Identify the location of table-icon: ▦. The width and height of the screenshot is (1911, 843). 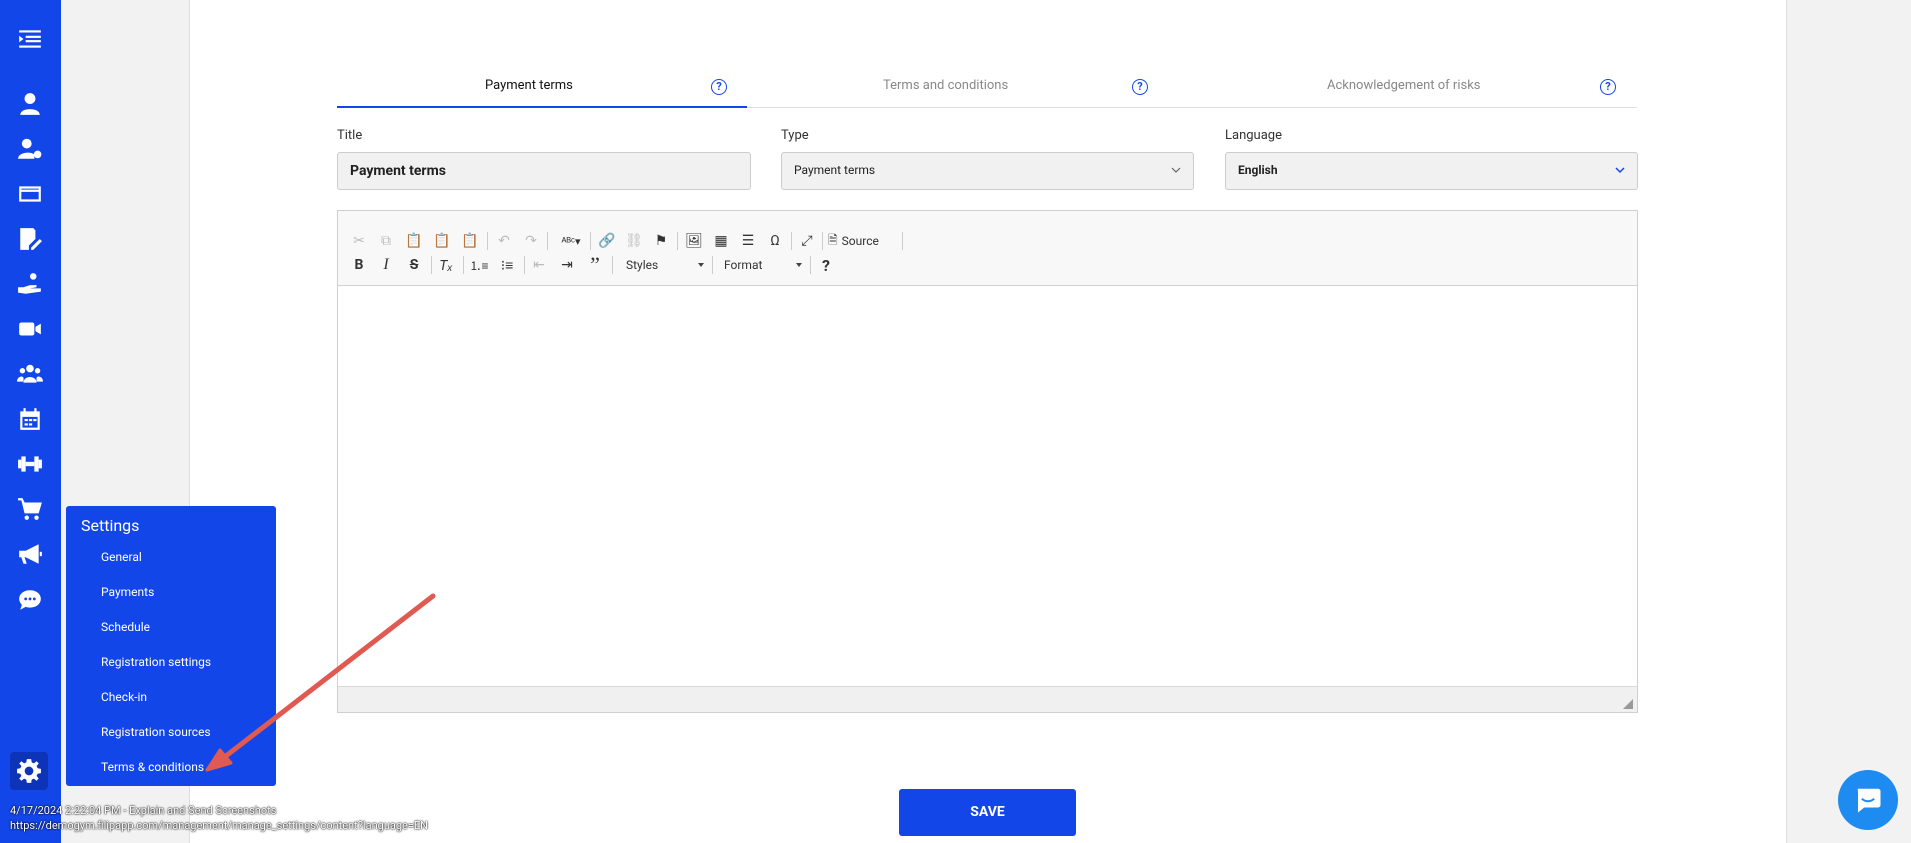
(721, 241).